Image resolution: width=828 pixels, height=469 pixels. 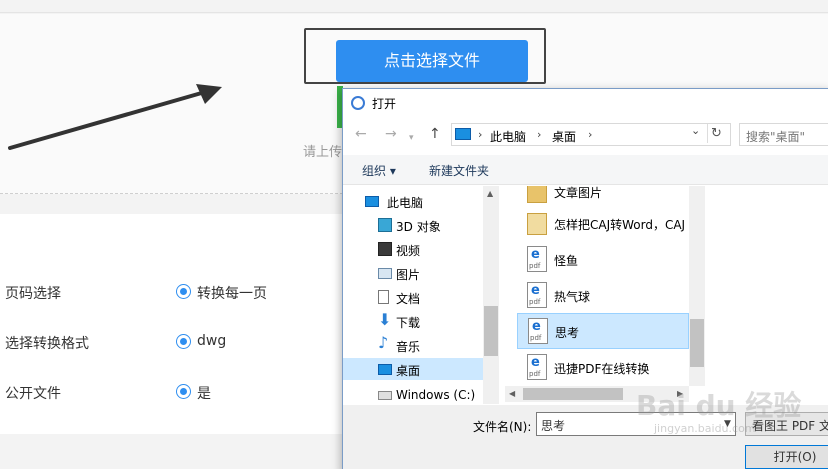 What do you see at coordinates (783, 134) in the screenshot?
I see `search-input: 搜索"桌面"` at bounding box center [783, 134].